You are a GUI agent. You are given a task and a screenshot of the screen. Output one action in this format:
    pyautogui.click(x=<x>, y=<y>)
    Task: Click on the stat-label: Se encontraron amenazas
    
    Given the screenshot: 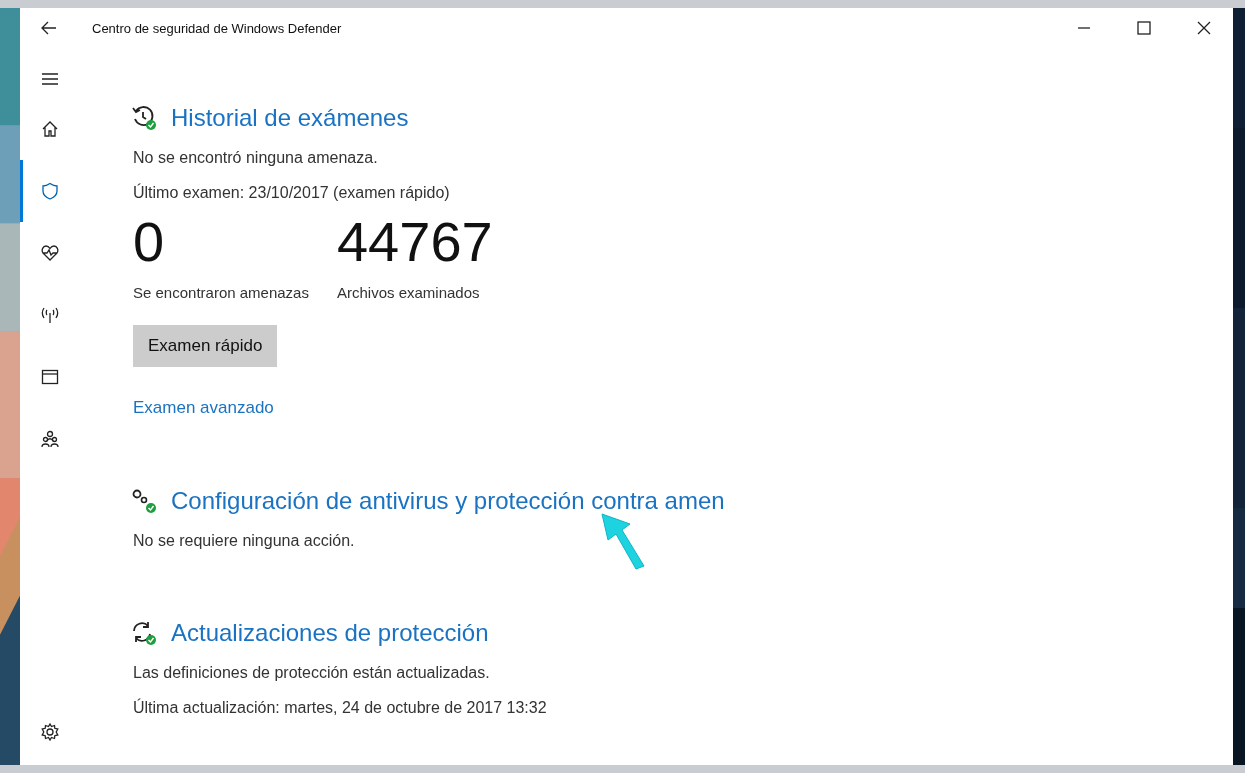 What is the action you would take?
    pyautogui.click(x=221, y=292)
    